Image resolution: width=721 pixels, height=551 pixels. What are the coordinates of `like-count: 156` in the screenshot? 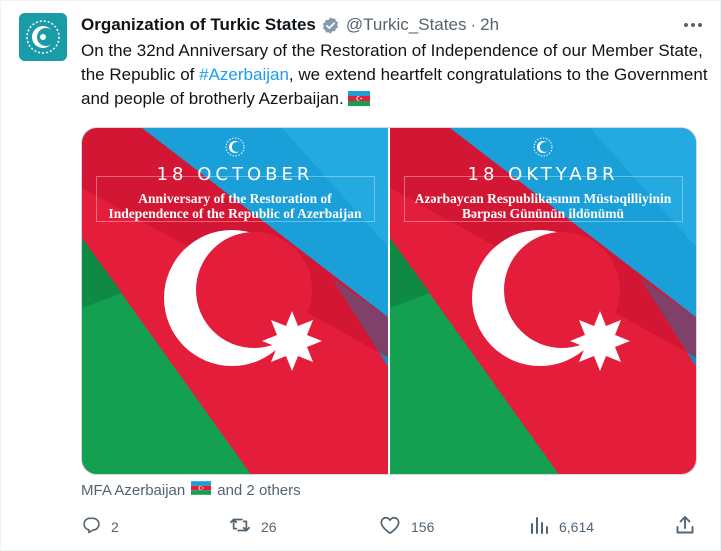 It's located at (423, 526).